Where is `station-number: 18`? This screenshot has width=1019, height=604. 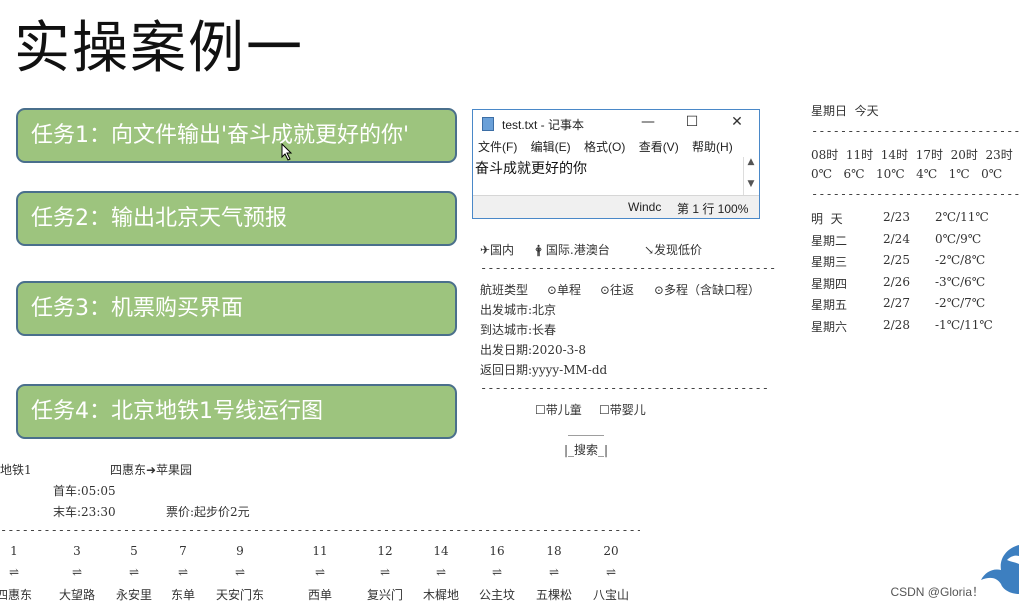 station-number: 18 is located at coordinates (554, 551).